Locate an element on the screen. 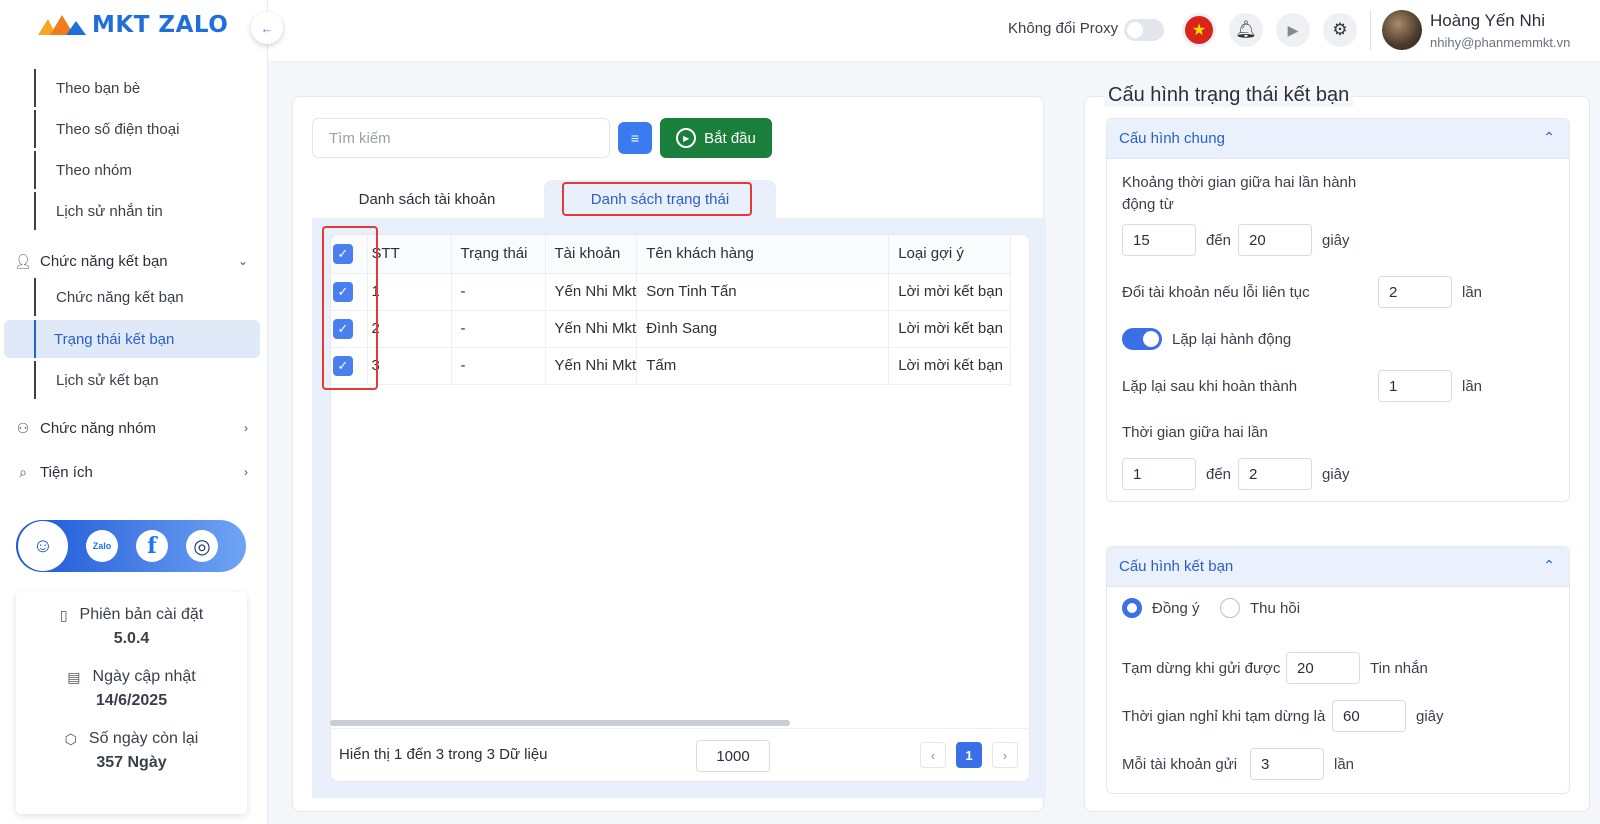 The width and height of the screenshot is (1600, 824). sidebar-group-group: ⚇ Chức năng nhóm › is located at coordinates (131, 428).